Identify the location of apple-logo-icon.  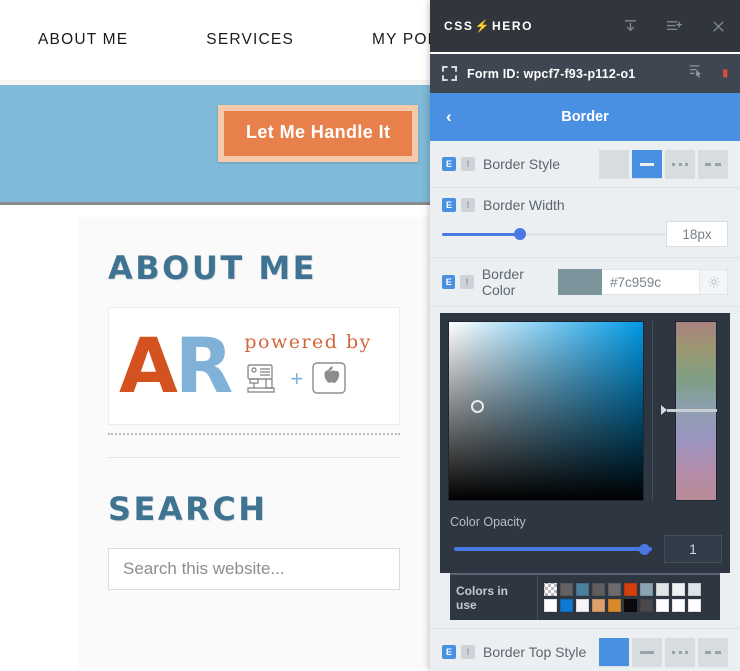
(329, 379).